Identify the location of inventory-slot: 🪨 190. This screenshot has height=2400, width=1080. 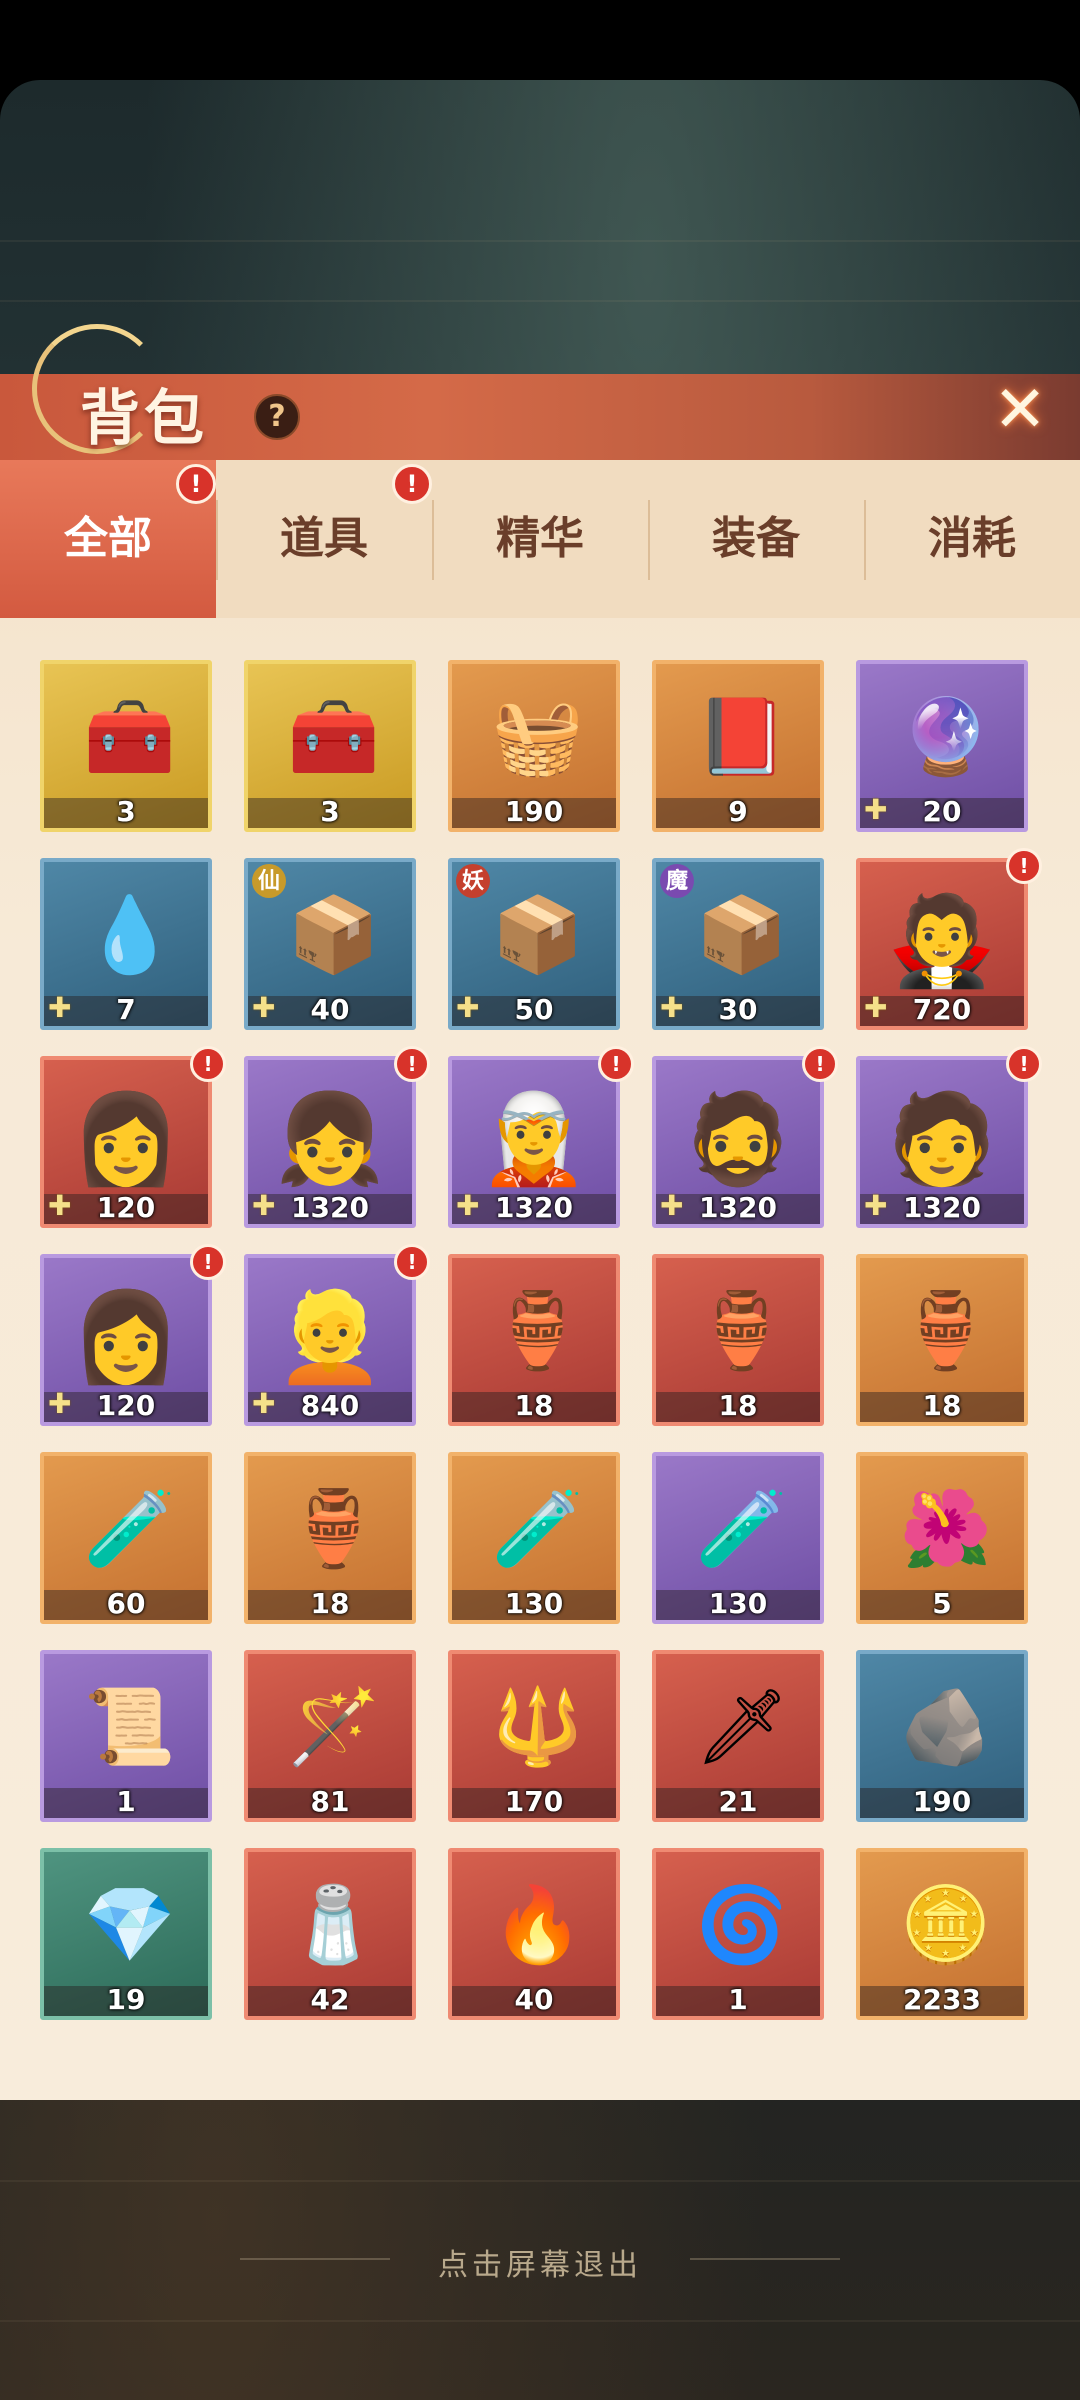
(942, 1736).